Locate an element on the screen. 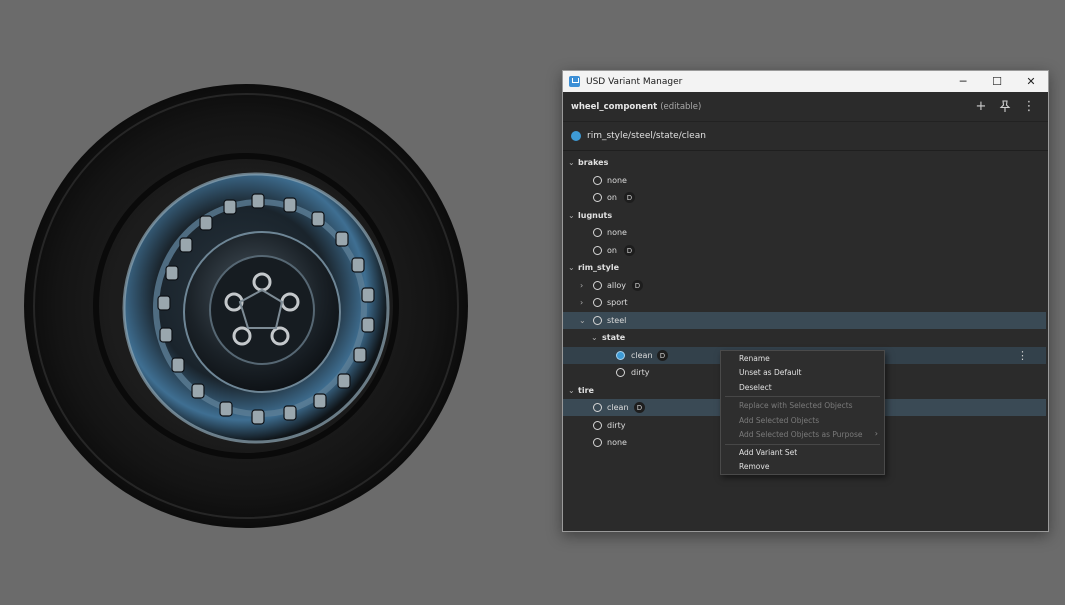 Image resolution: width=1065 pixels, height=605 pixels. minimize-button: ─ is located at coordinates (963, 81).